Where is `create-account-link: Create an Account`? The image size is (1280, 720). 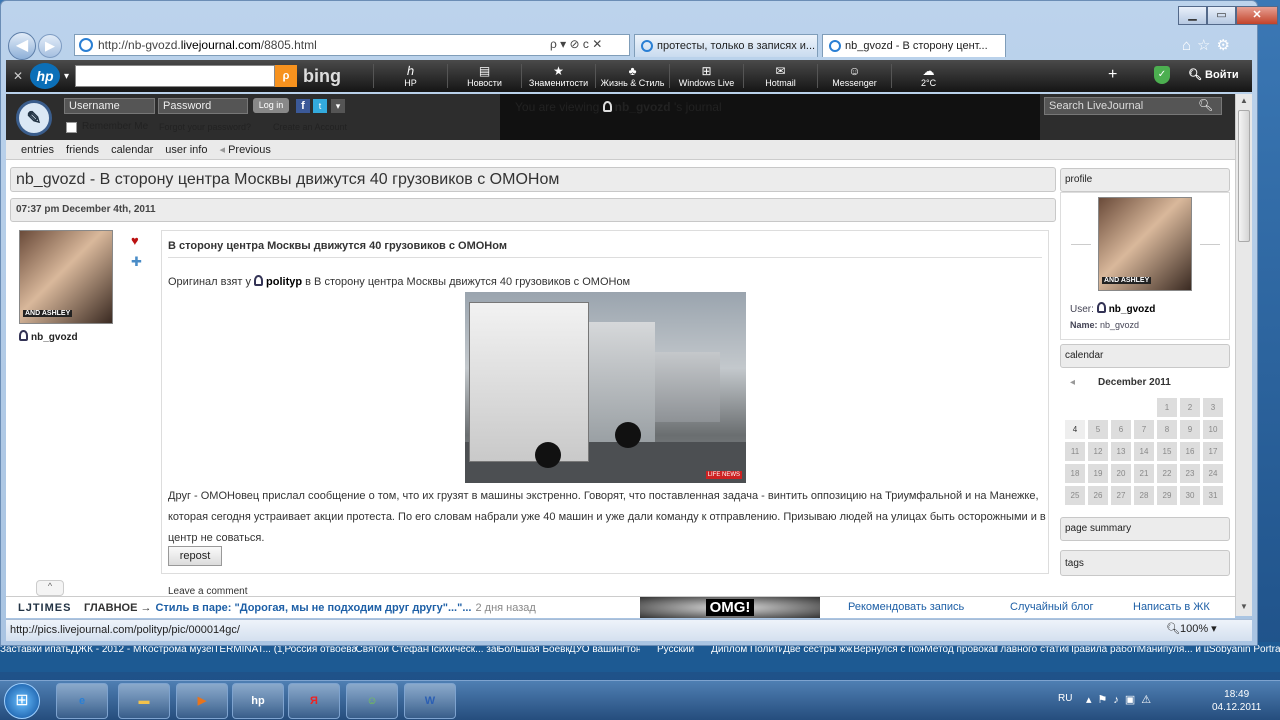 create-account-link: Create an Account is located at coordinates (310, 127).